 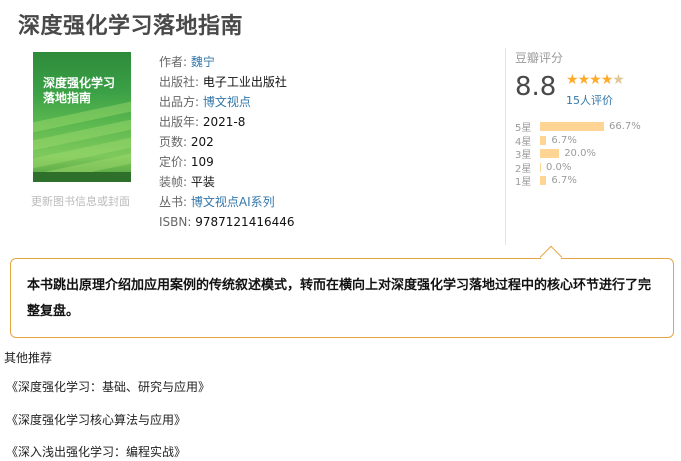 What do you see at coordinates (618, 80) in the screenshot?
I see `half-star-icon: ★` at bounding box center [618, 80].